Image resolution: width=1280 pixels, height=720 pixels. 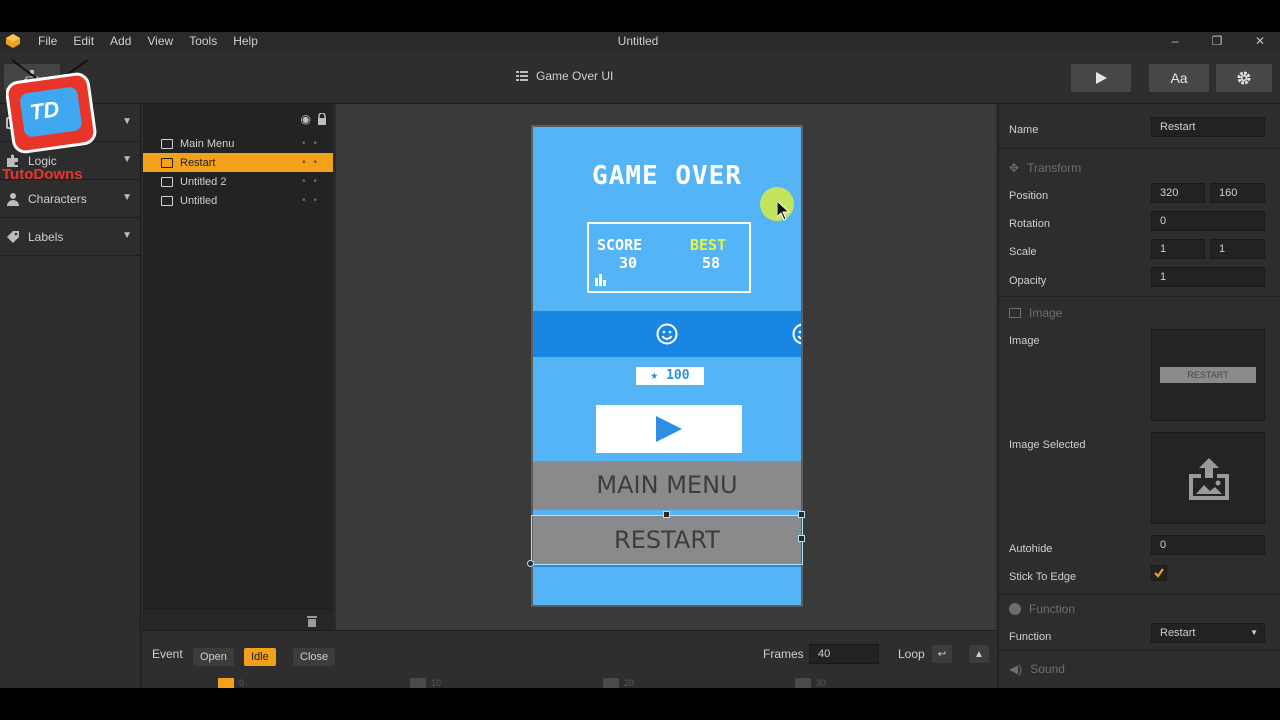 What do you see at coordinates (13, 41) in the screenshot?
I see `app-logo-icon` at bounding box center [13, 41].